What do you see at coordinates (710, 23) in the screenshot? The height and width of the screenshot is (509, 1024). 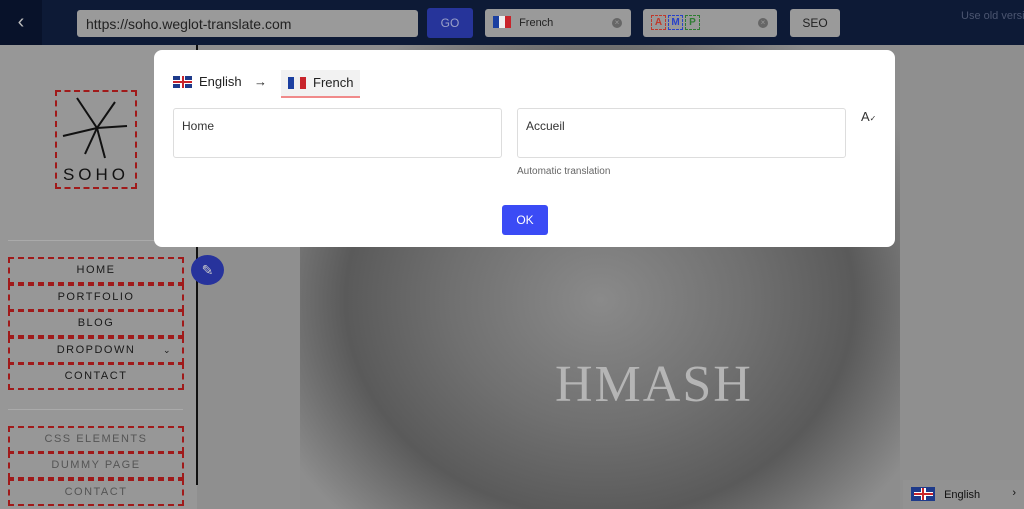 I see `amp-select: AMP ×` at bounding box center [710, 23].